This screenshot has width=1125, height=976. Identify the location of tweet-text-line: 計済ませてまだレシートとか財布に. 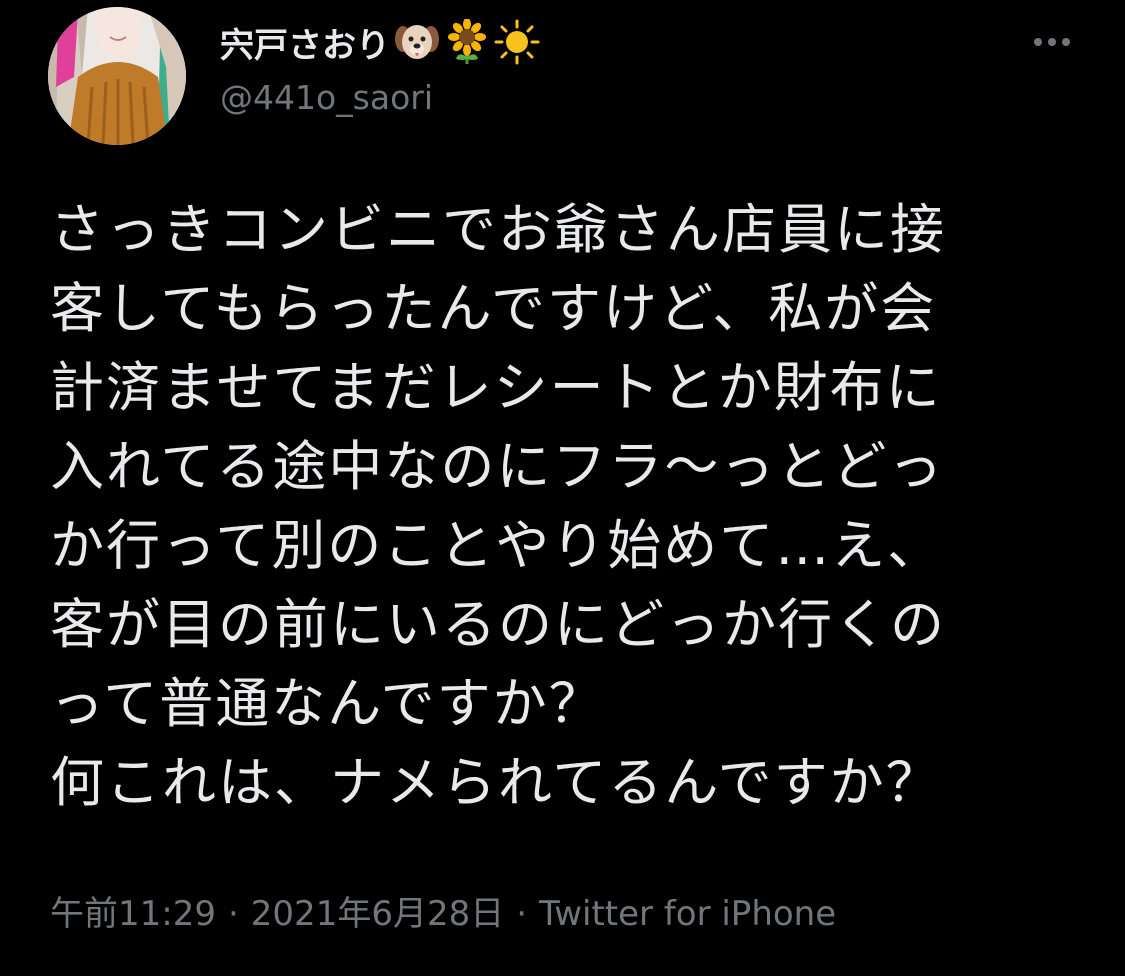
(496, 387).